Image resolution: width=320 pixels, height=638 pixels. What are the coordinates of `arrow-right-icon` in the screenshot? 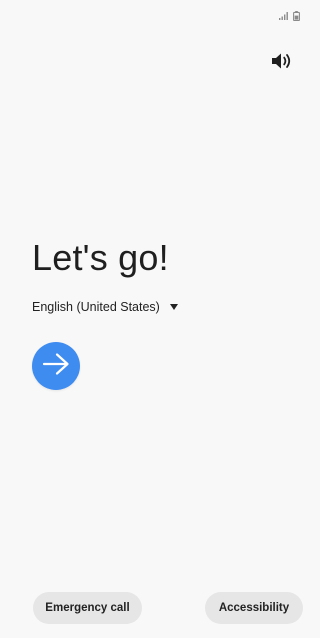 It's located at (56, 366).